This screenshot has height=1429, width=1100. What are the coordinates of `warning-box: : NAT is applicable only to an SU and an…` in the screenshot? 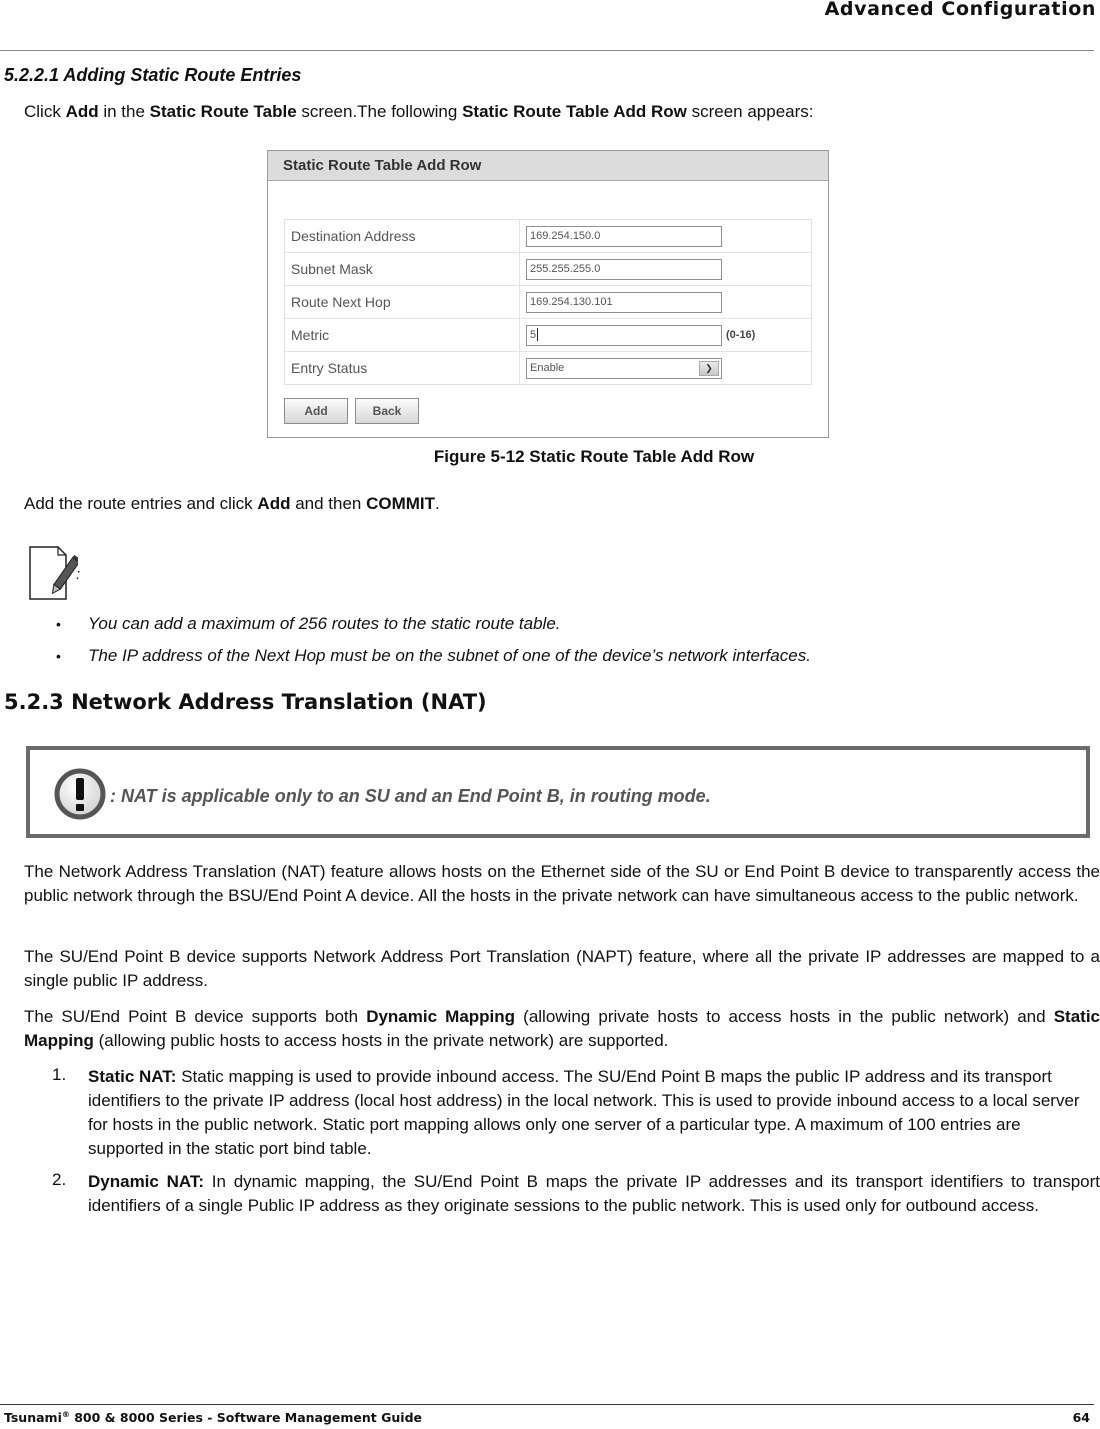 It's located at (558, 792).